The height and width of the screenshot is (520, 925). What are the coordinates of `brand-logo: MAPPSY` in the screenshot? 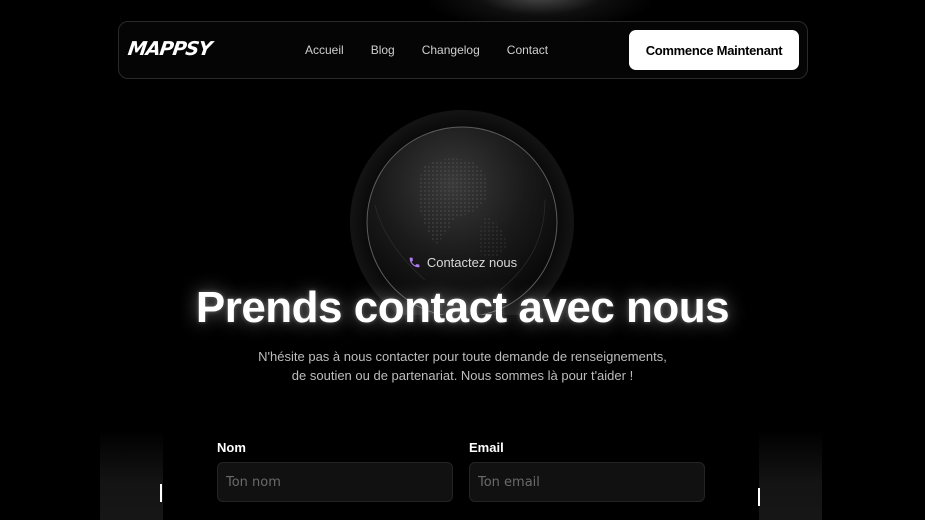 It's located at (169, 50).